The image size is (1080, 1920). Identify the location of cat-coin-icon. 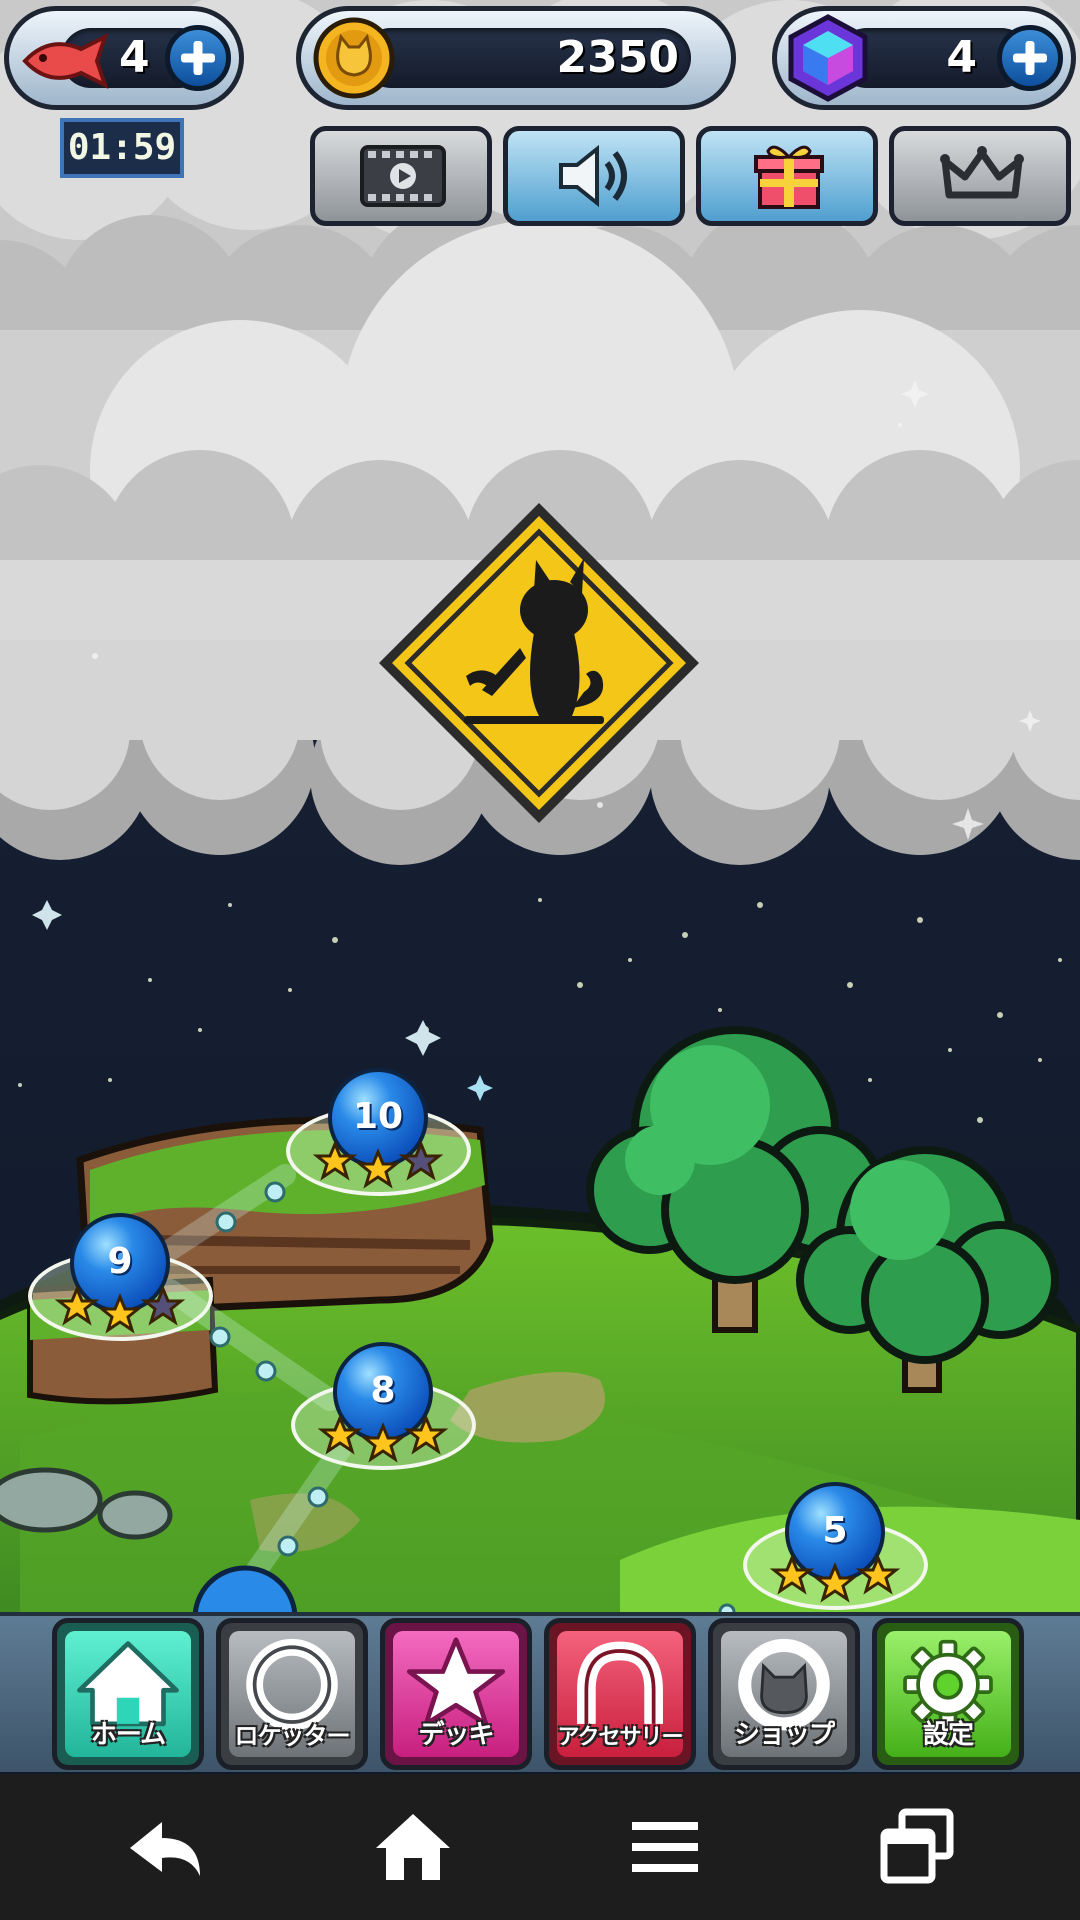
(354, 58).